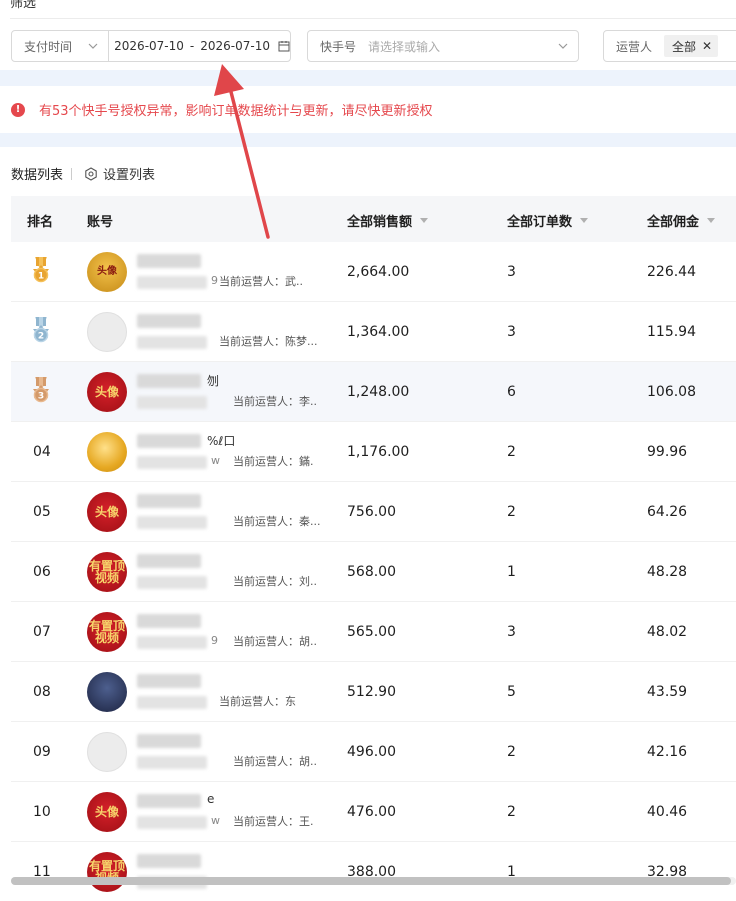 Image resolution: width=736 pixels, height=901 pixels. Describe the element at coordinates (681, 220) in the screenshot. I see `col-commission-sort: 全部佣金` at that location.